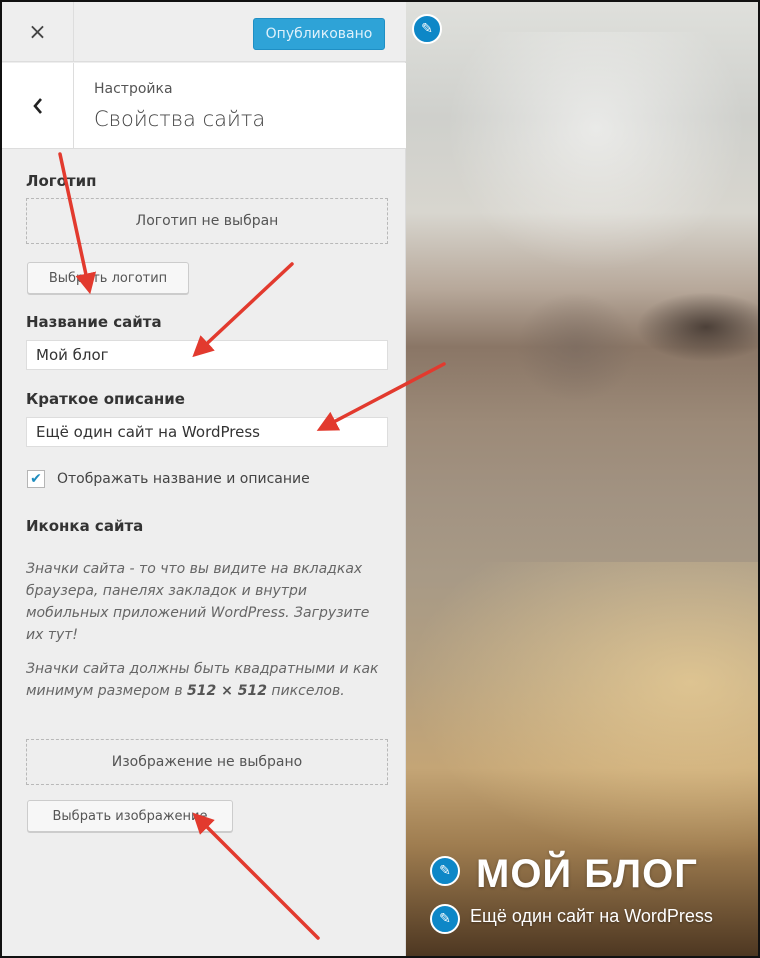 This screenshot has width=760, height=958. I want to click on size-note-suffix: пикселов., so click(308, 691).